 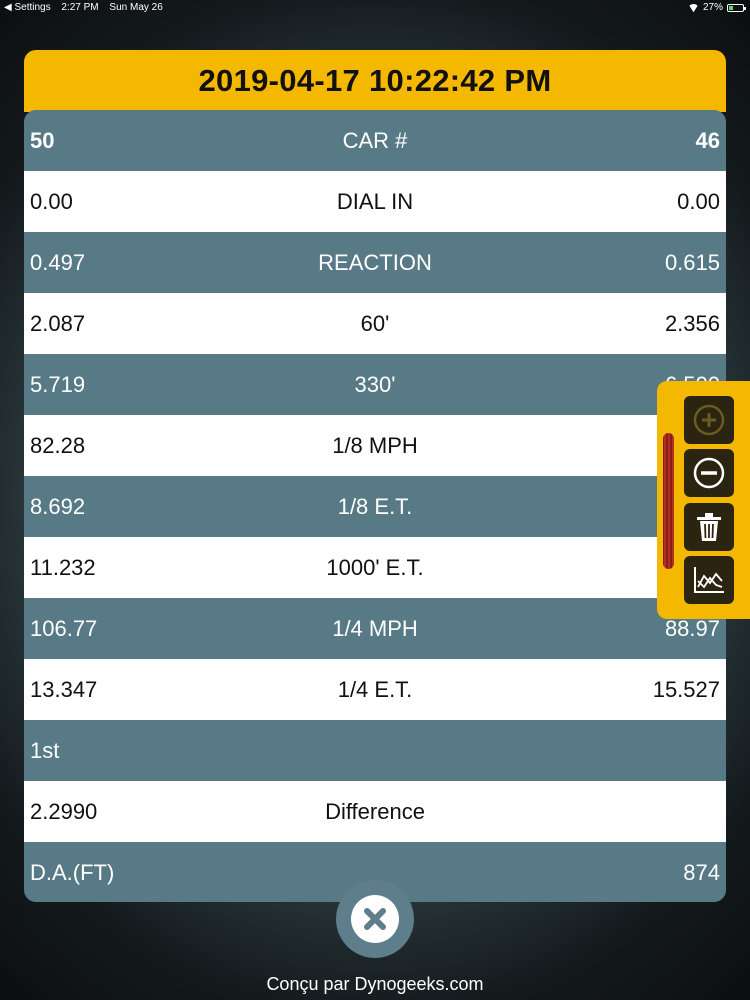 I want to click on table-row-1000ft-et: 11.232 1000' E.T. 1, so click(x=375, y=567).